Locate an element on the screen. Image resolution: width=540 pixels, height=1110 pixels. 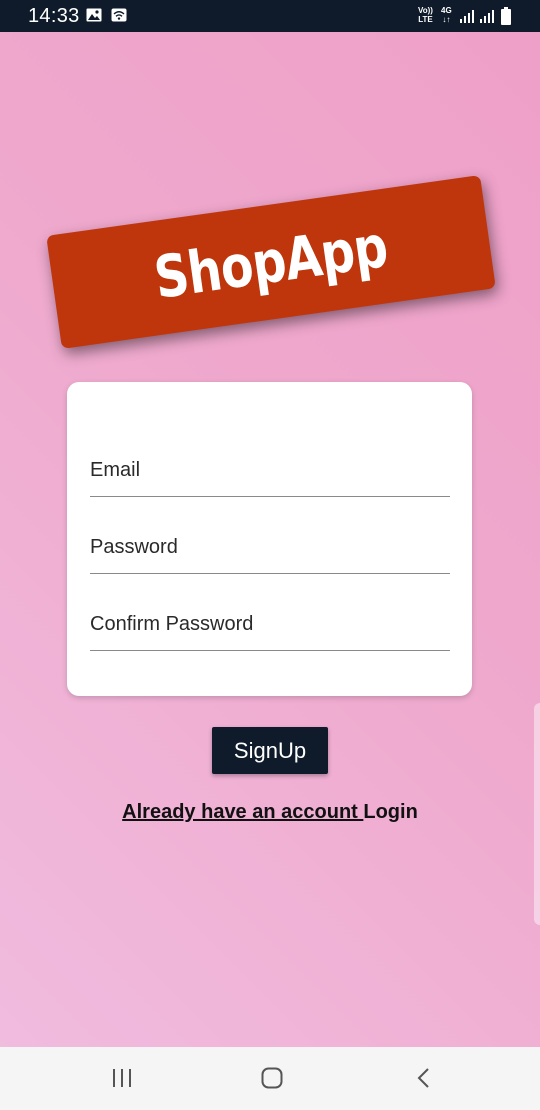
status-bar: 14:33 Vo)) LTE 4G ↓↑ is located at coordinates (270, 16).